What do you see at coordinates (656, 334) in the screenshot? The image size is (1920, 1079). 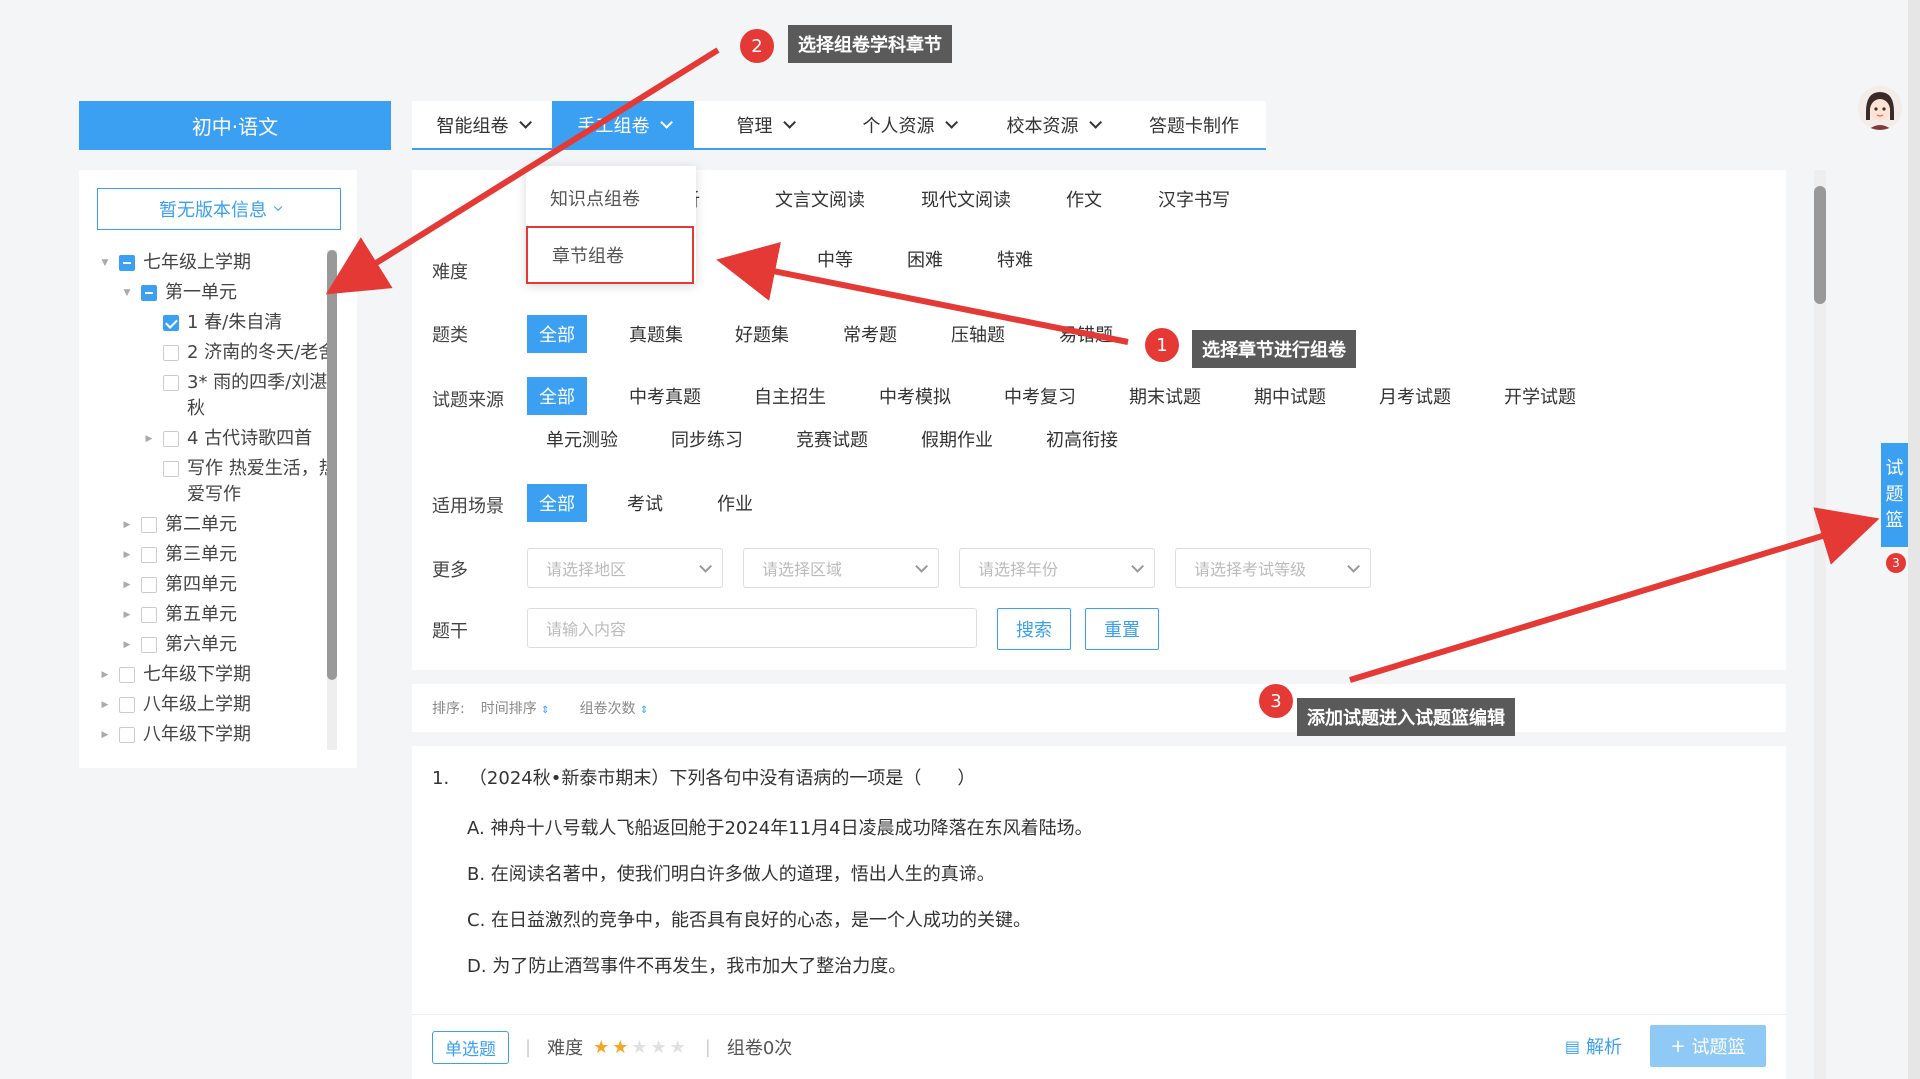 I see `qtype-option: 真题集` at bounding box center [656, 334].